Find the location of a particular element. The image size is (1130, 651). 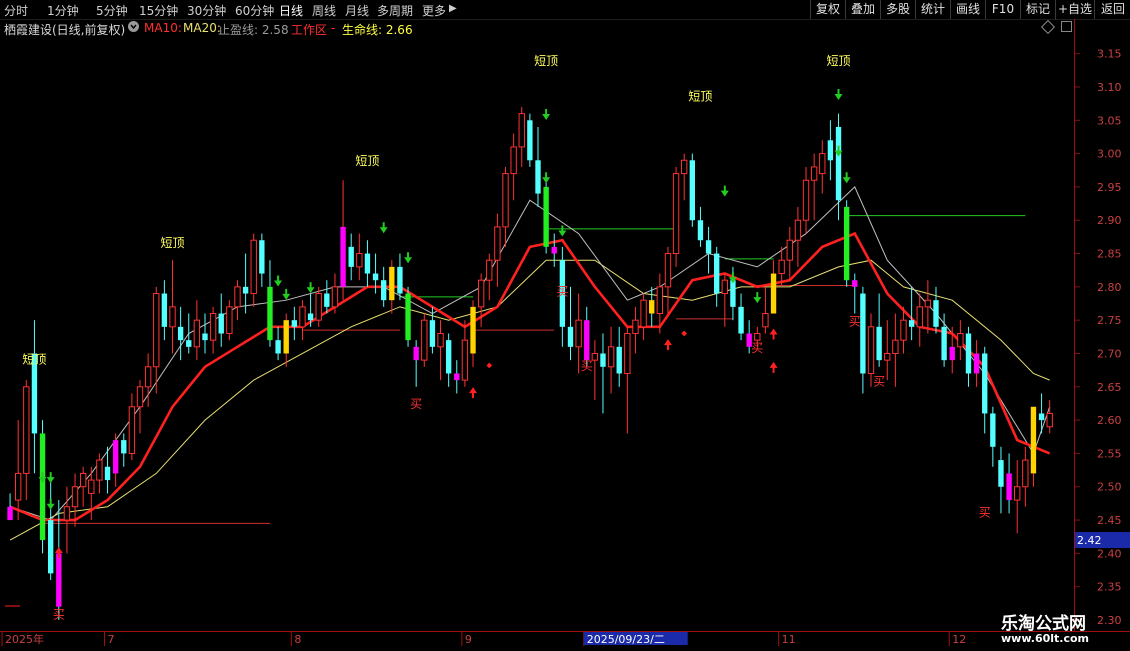

watermark-title: 乐淘公式网 is located at coordinates (1043, 624).